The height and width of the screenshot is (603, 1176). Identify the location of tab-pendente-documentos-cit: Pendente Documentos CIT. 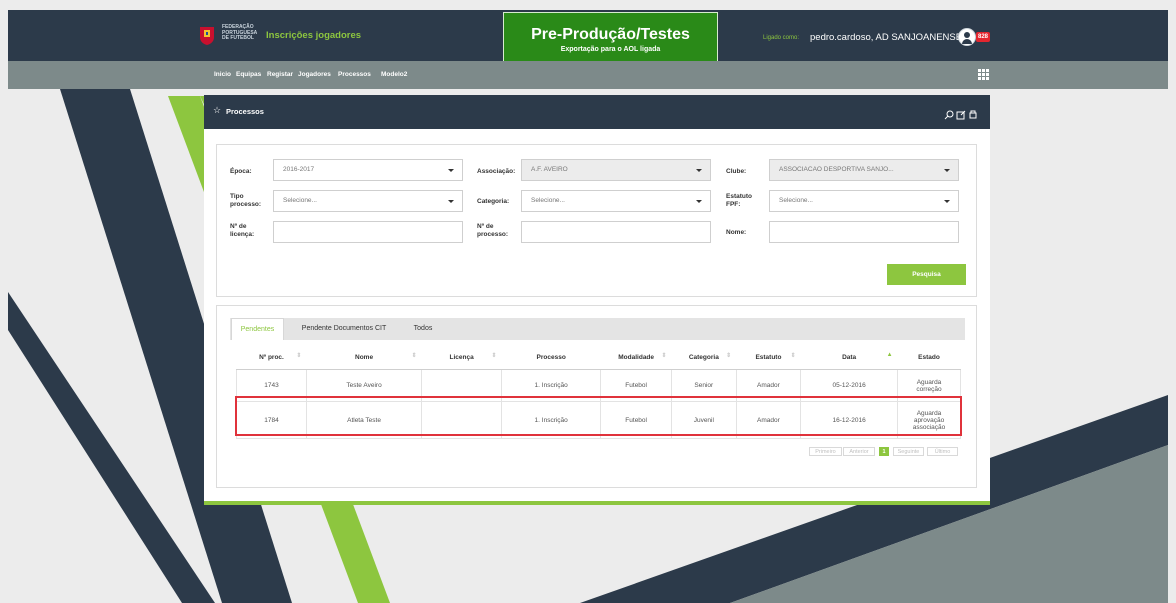
(344, 329).